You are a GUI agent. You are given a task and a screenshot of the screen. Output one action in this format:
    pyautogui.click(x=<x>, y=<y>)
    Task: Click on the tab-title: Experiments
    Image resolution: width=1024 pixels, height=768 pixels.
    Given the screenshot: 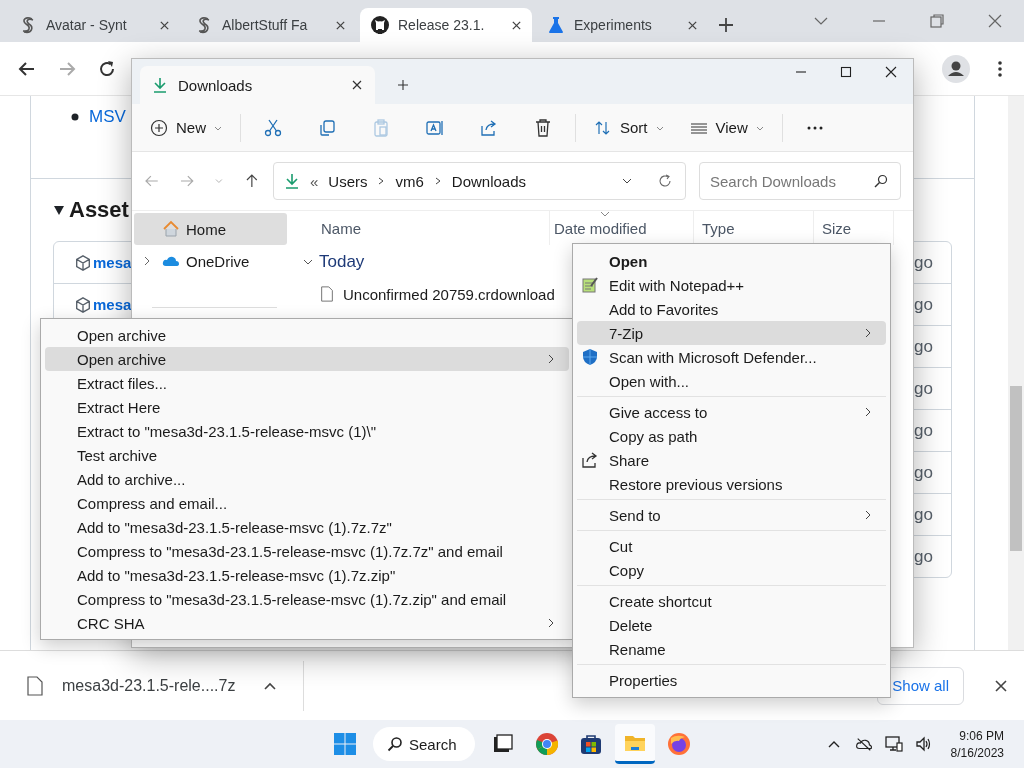 What is the action you would take?
    pyautogui.click(x=613, y=25)
    